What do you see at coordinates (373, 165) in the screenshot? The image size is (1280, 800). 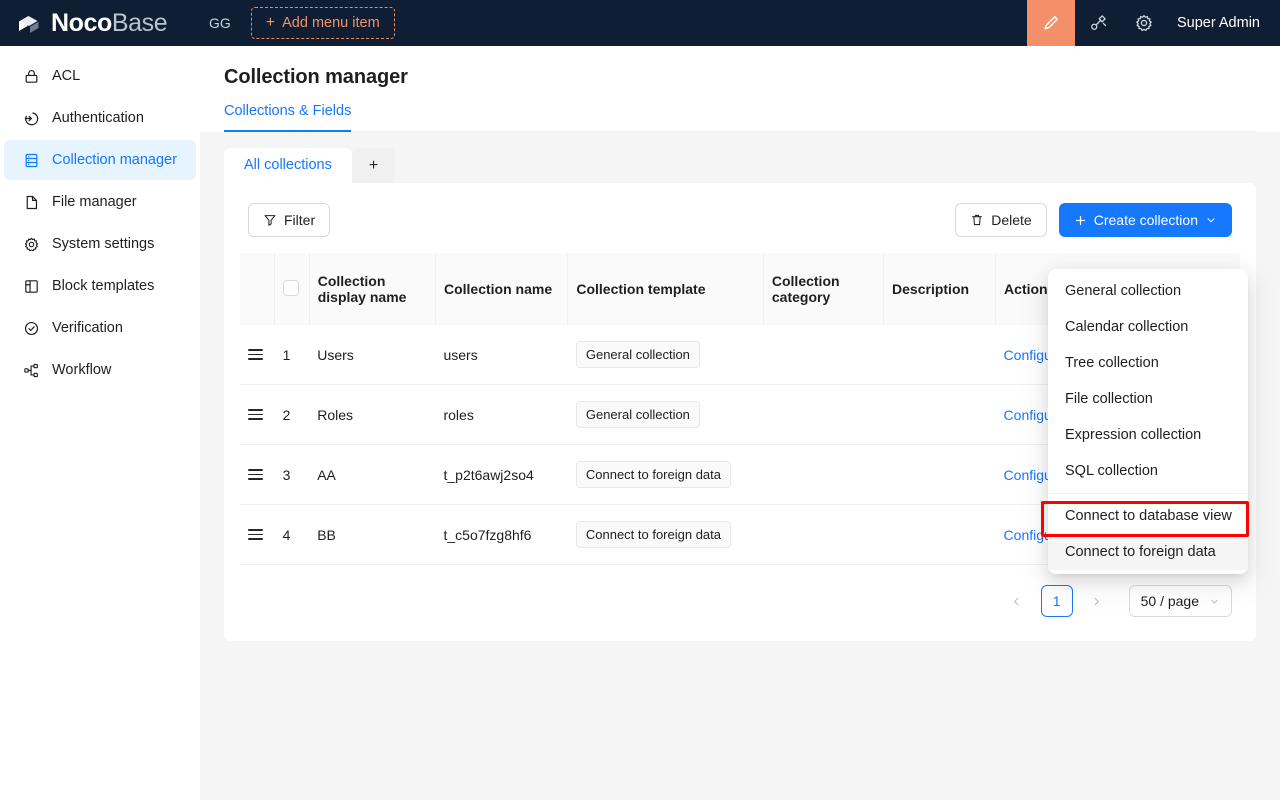 I see `add-collection-tab-button: +` at bounding box center [373, 165].